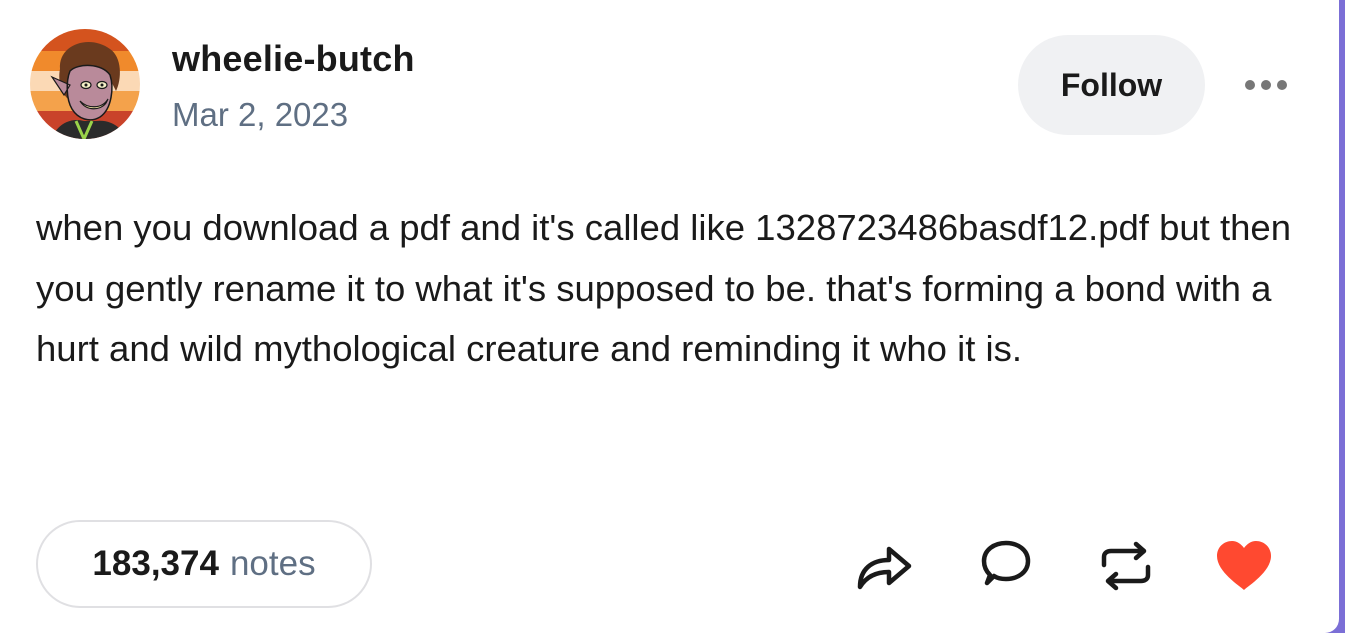 Image resolution: width=1345 pixels, height=633 pixels. I want to click on heart-icon, so click(1244, 565).